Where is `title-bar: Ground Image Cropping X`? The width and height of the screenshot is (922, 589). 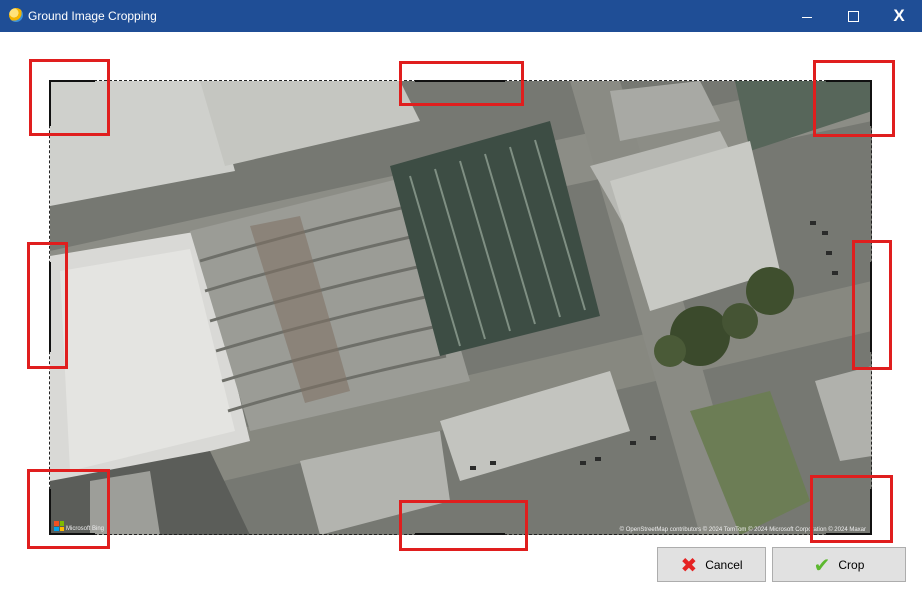 title-bar: Ground Image Cropping X is located at coordinates (461, 16).